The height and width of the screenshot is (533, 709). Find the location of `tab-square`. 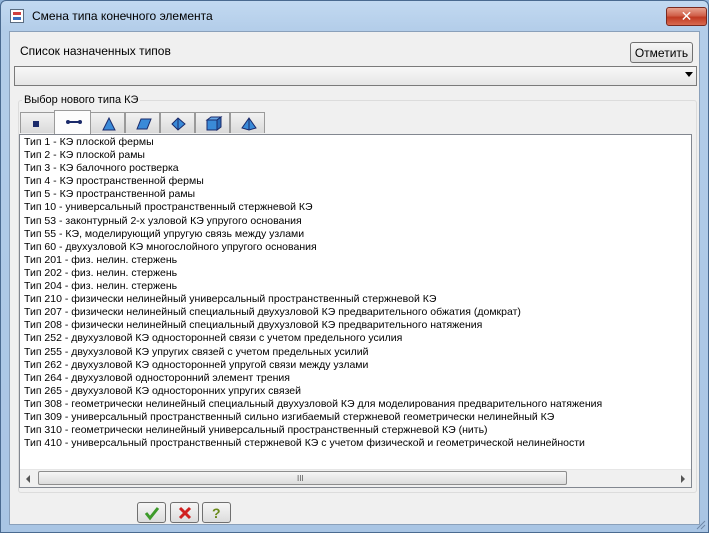

tab-square is located at coordinates (37, 122).